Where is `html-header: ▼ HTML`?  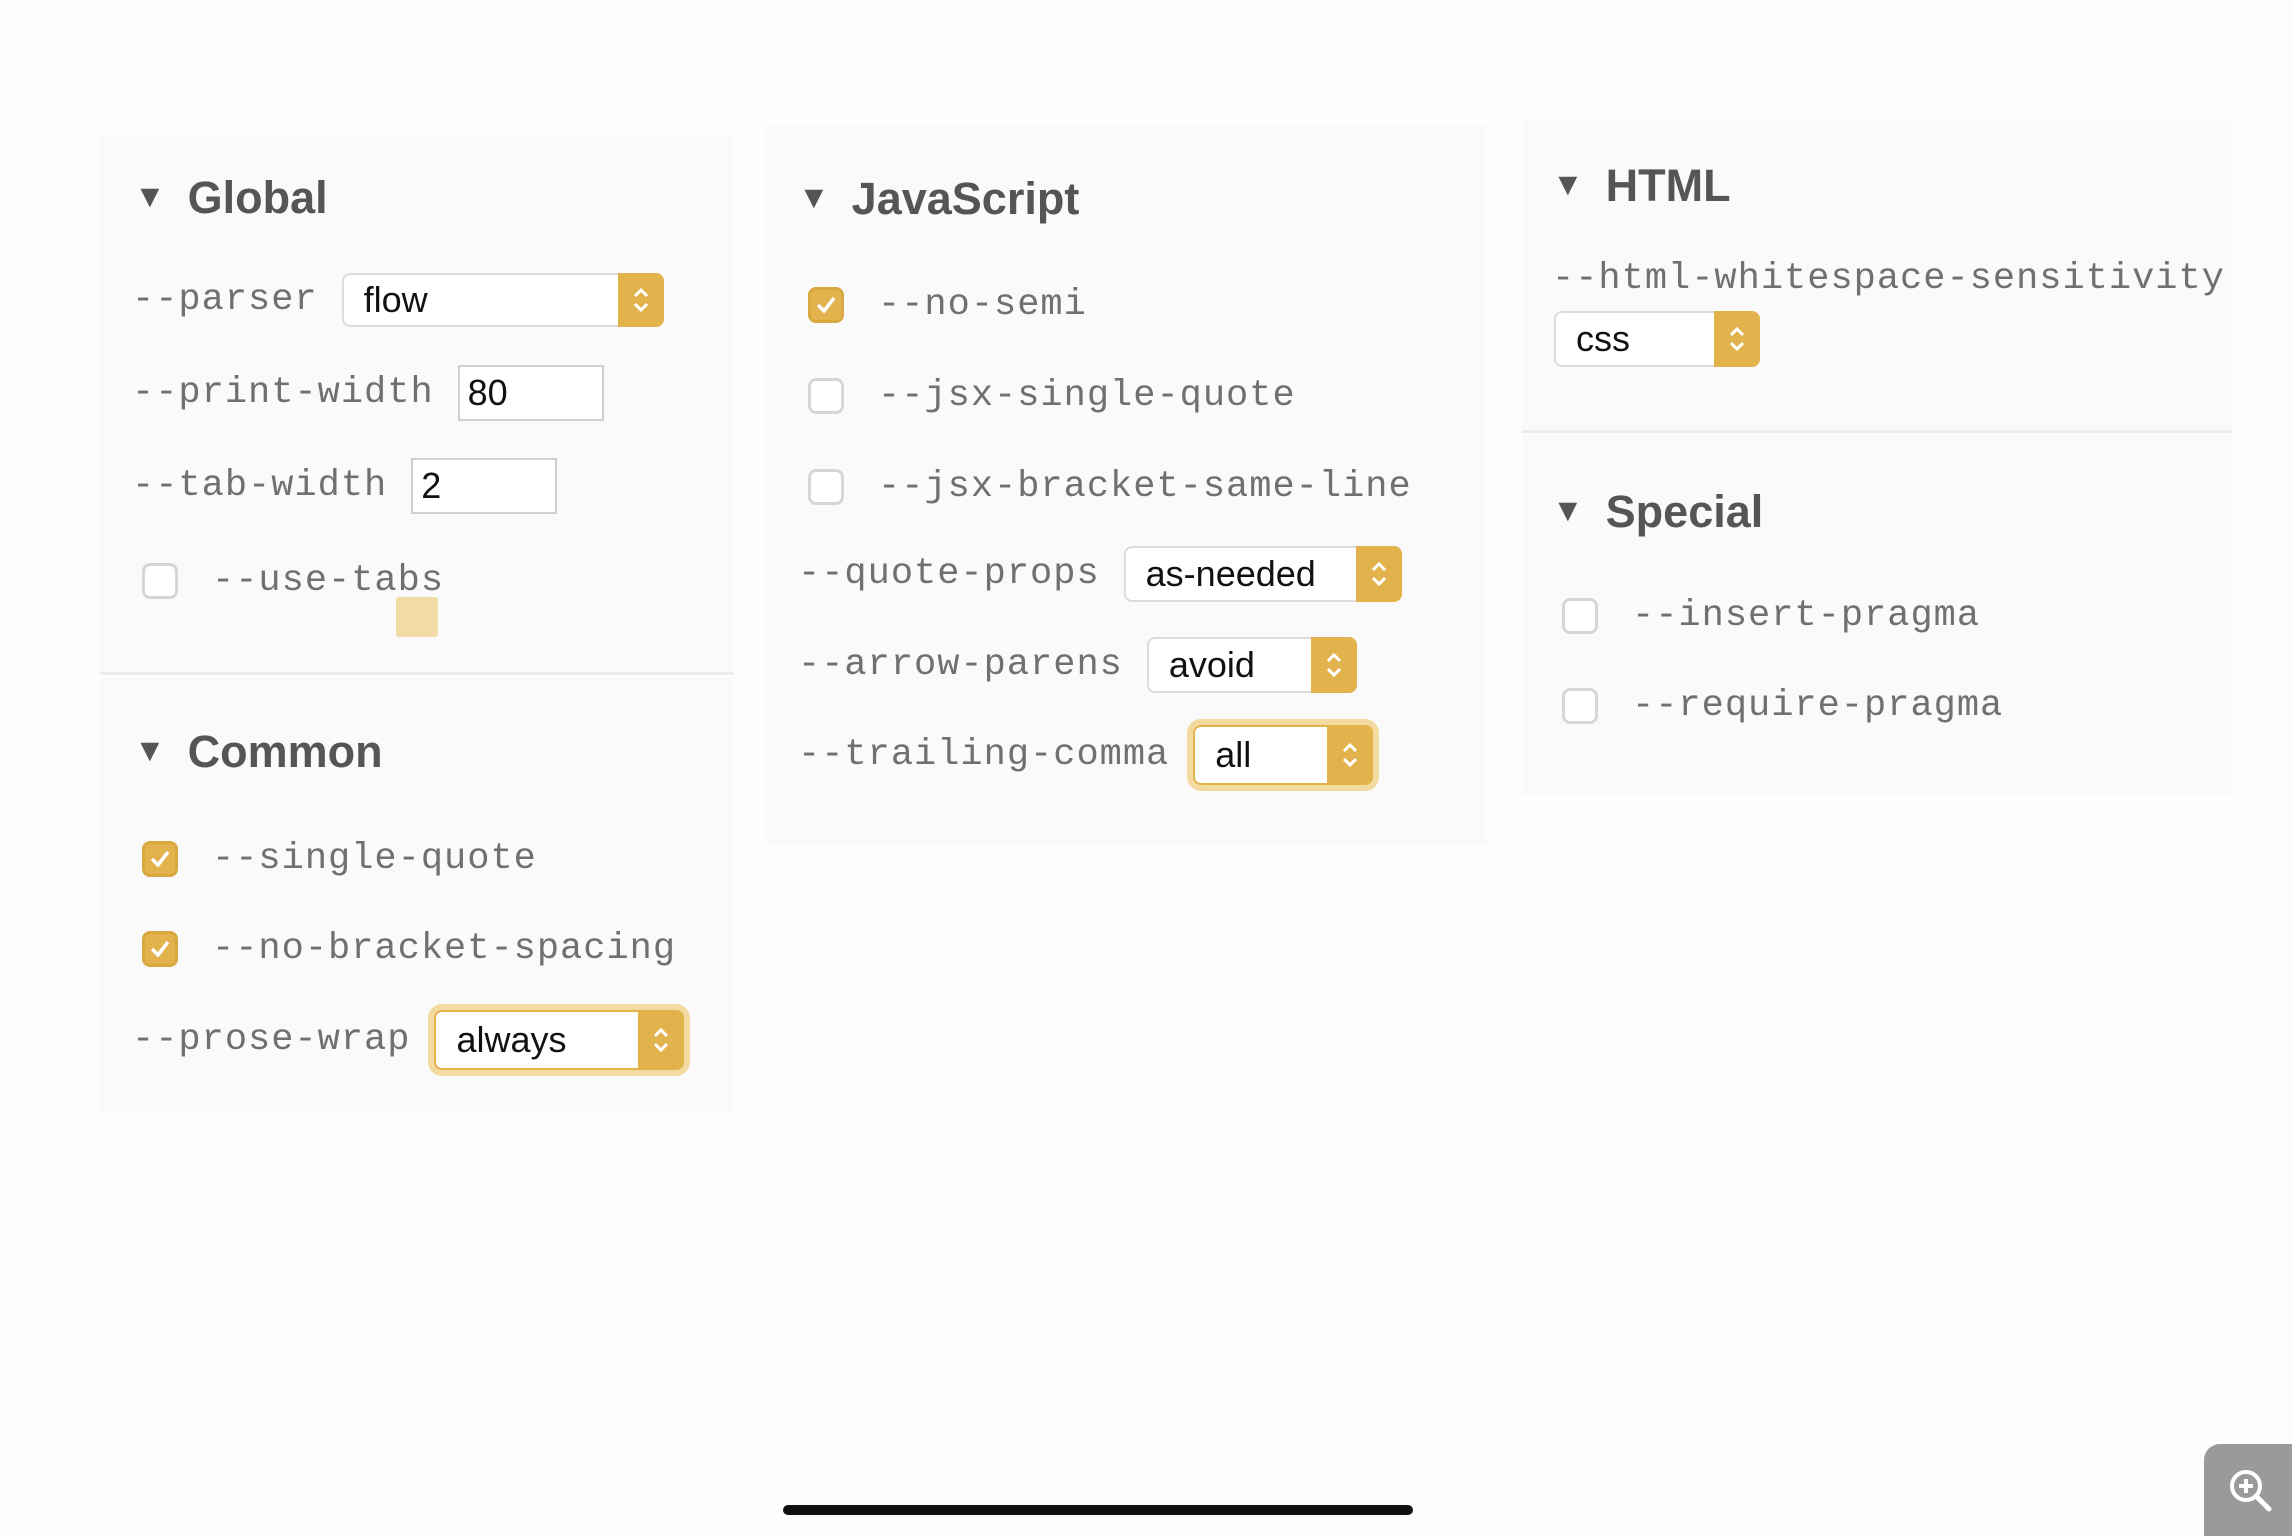 html-header: ▼ HTML is located at coordinates (1641, 186).